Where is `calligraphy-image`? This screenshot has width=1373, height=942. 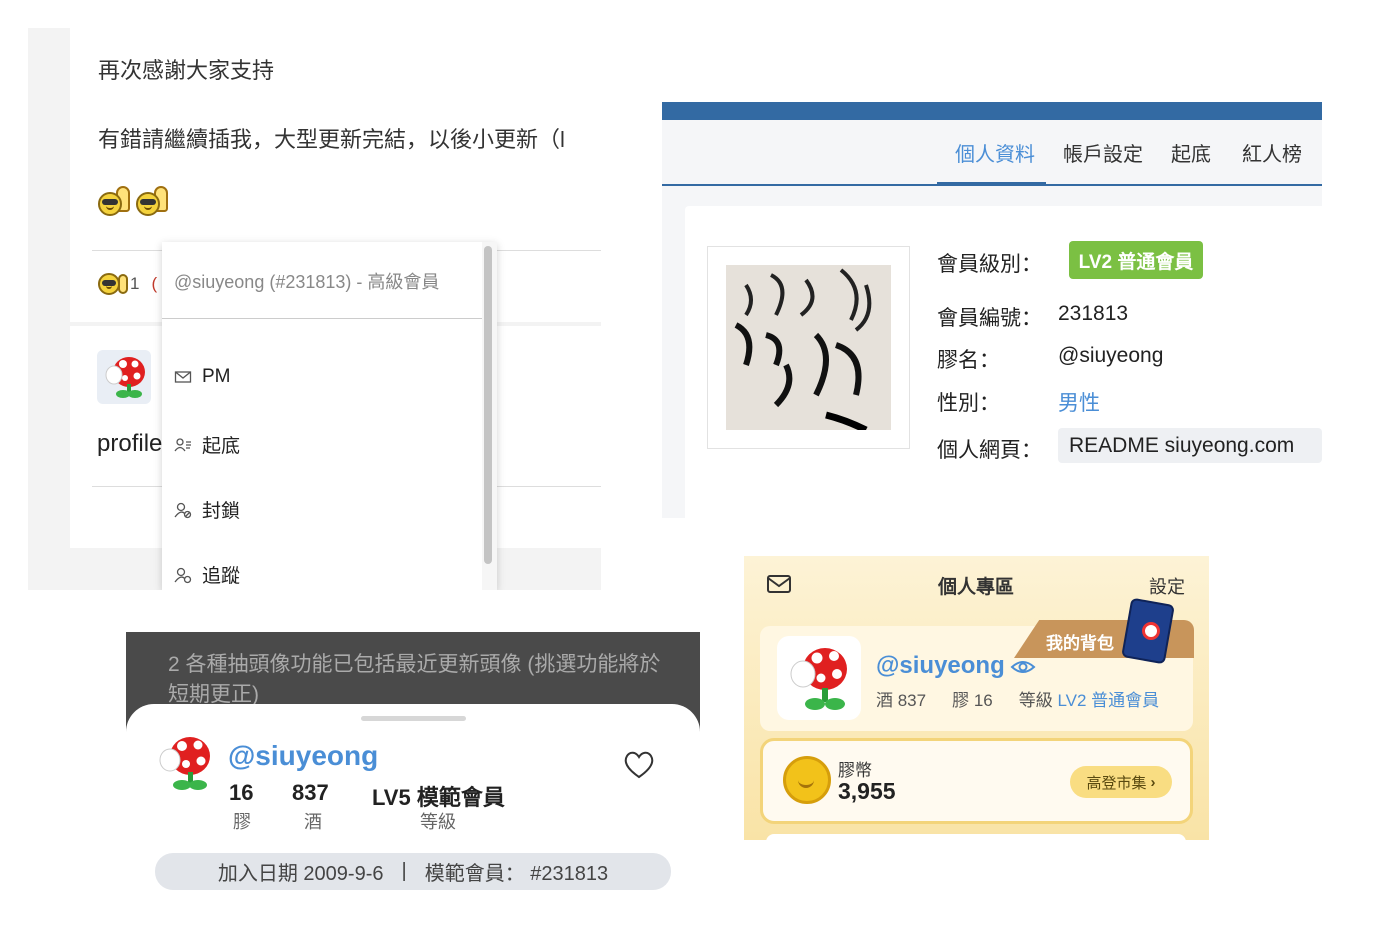
calligraphy-image is located at coordinates (808, 347).